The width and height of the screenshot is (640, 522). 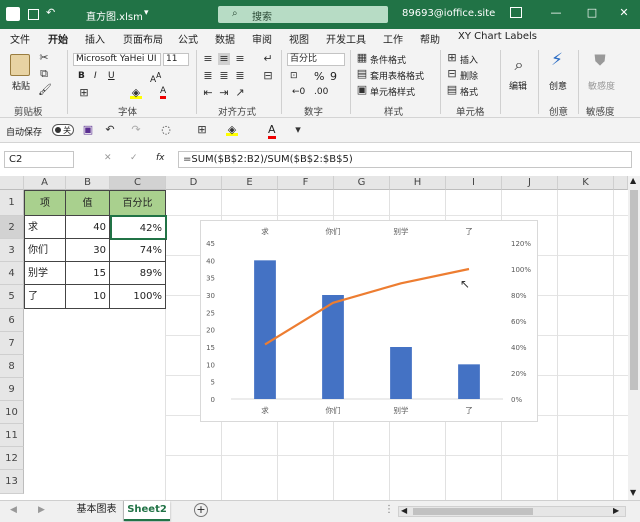 I want to click on save-icon, so click(x=33, y=14).